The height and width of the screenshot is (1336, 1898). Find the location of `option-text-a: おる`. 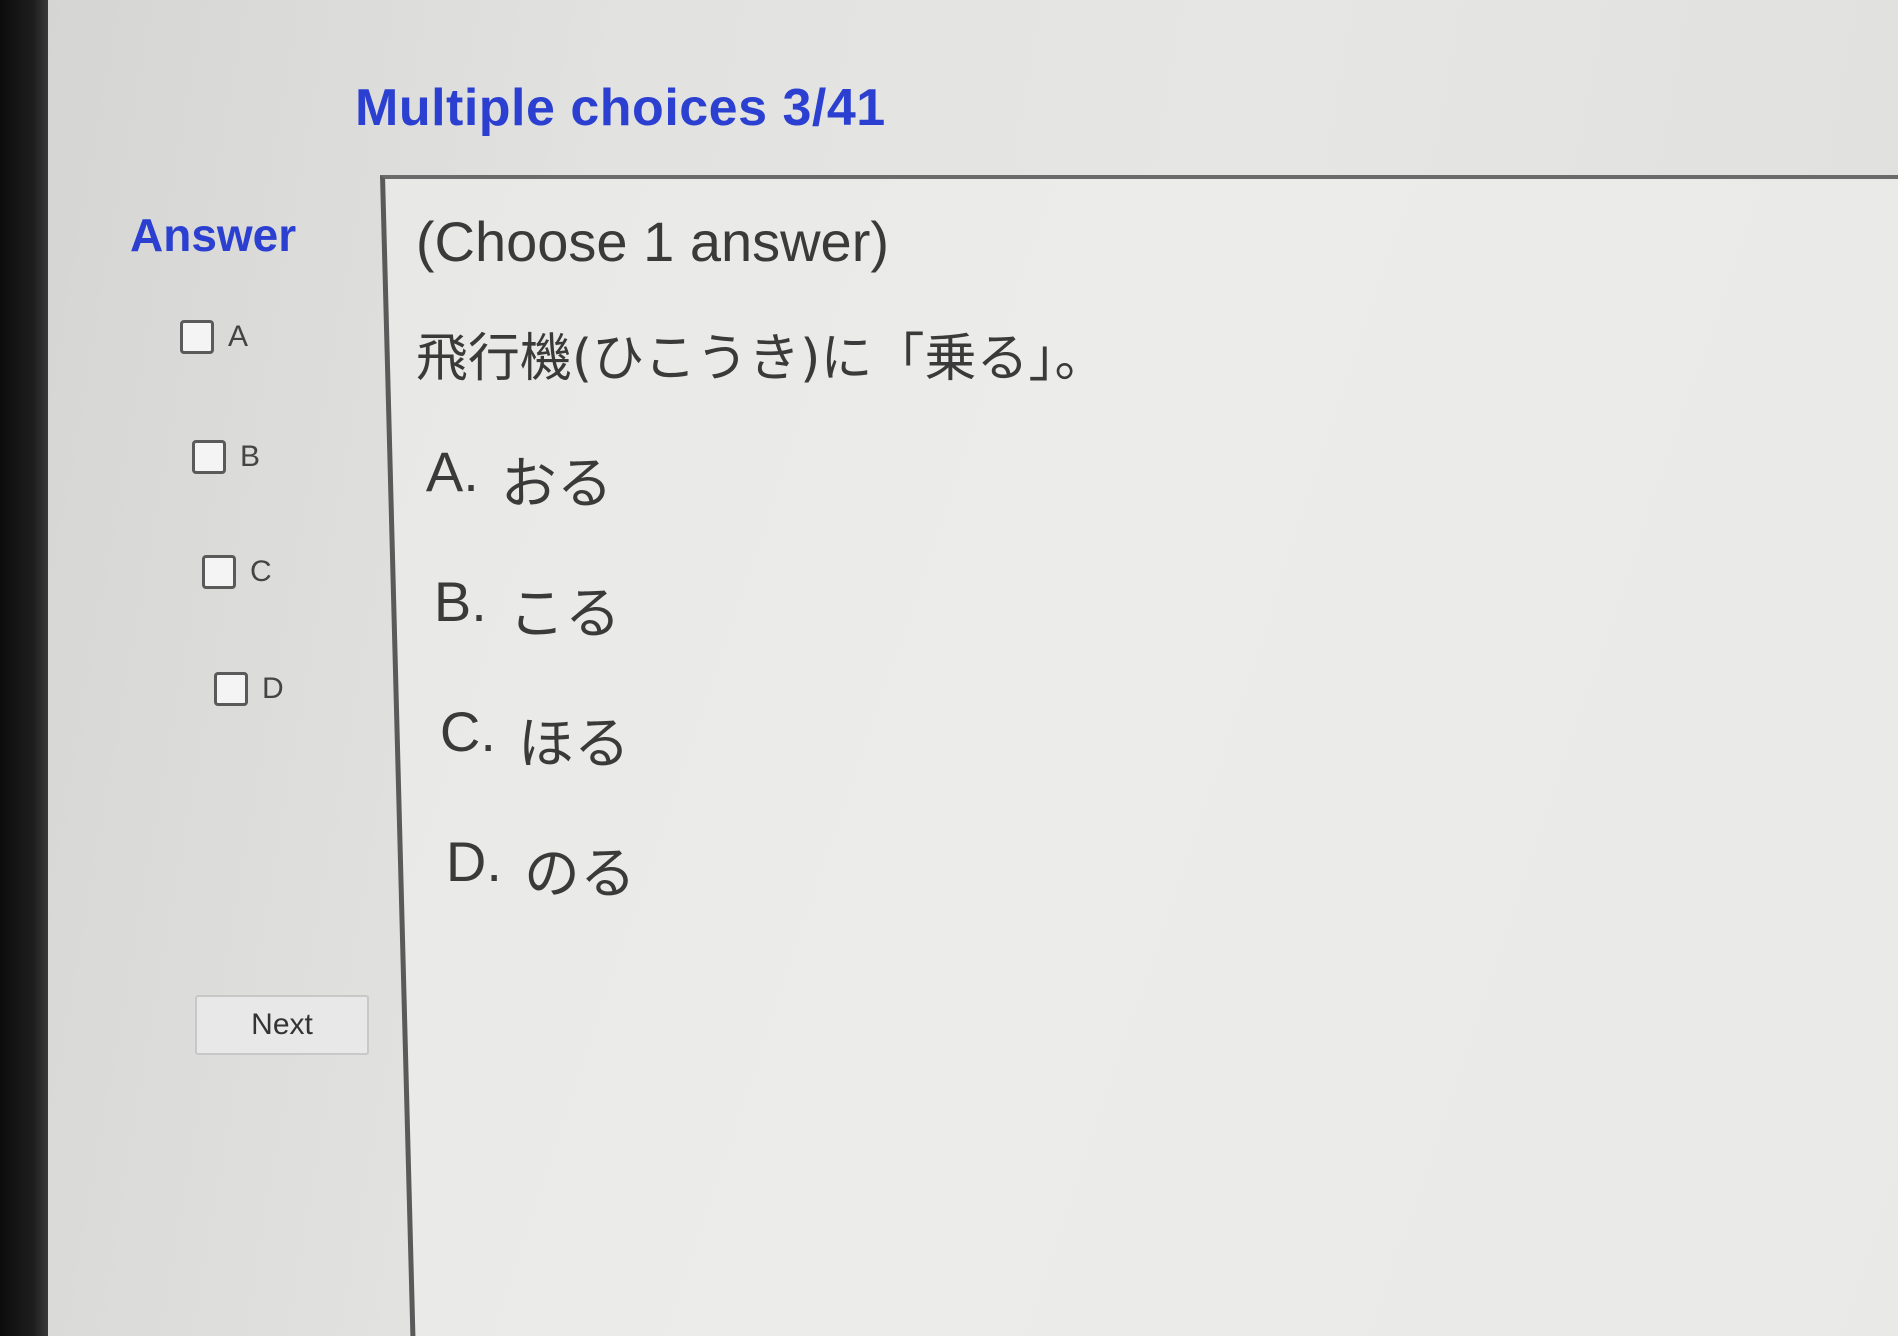

option-text-a: おる is located at coordinates (556, 484).